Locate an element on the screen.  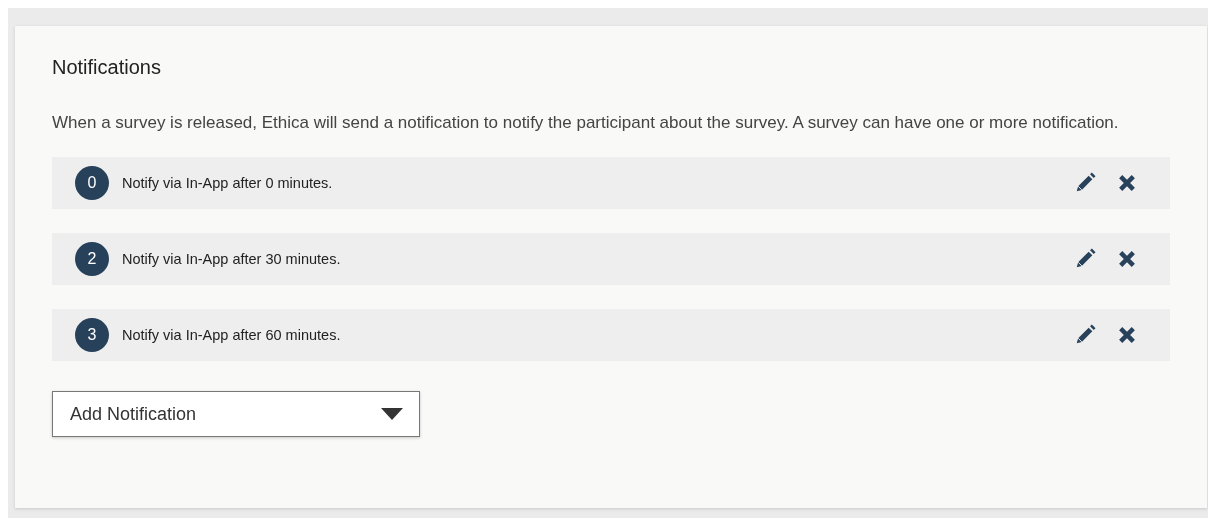
number-badge: 2 is located at coordinates (92, 259).